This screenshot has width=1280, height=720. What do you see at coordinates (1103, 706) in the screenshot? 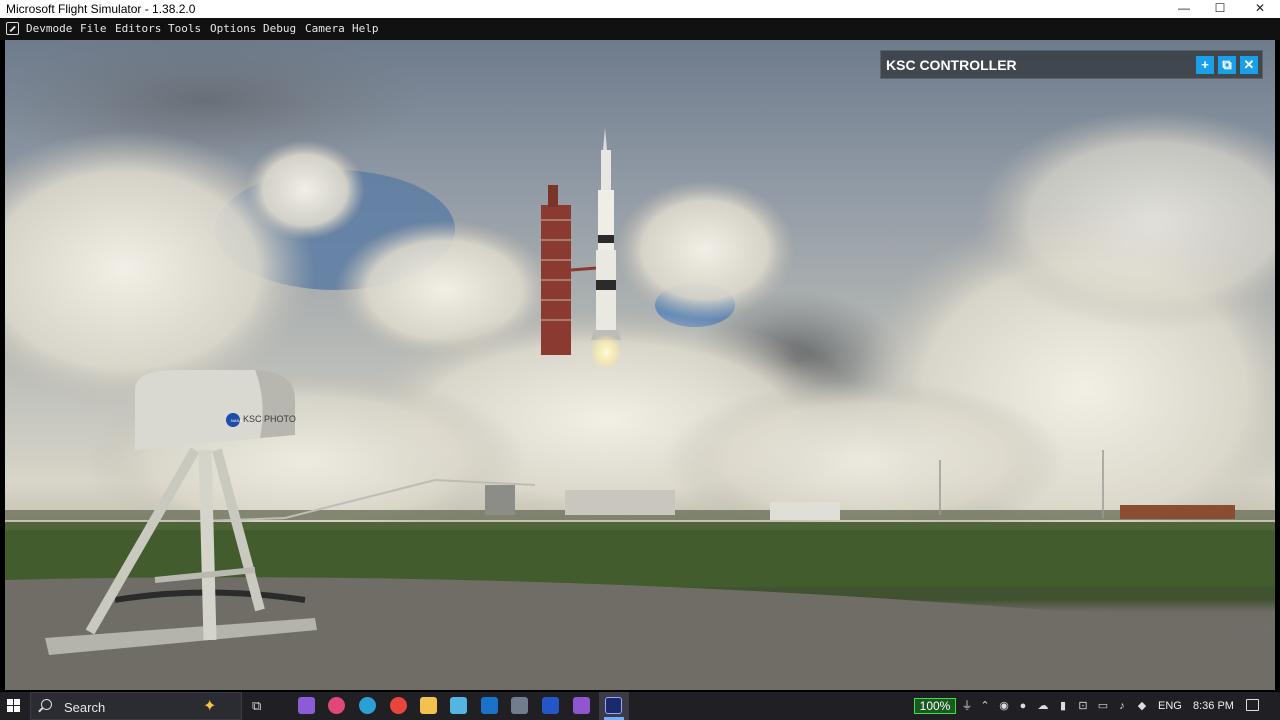
I see `battery-icon: ▭` at bounding box center [1103, 706].